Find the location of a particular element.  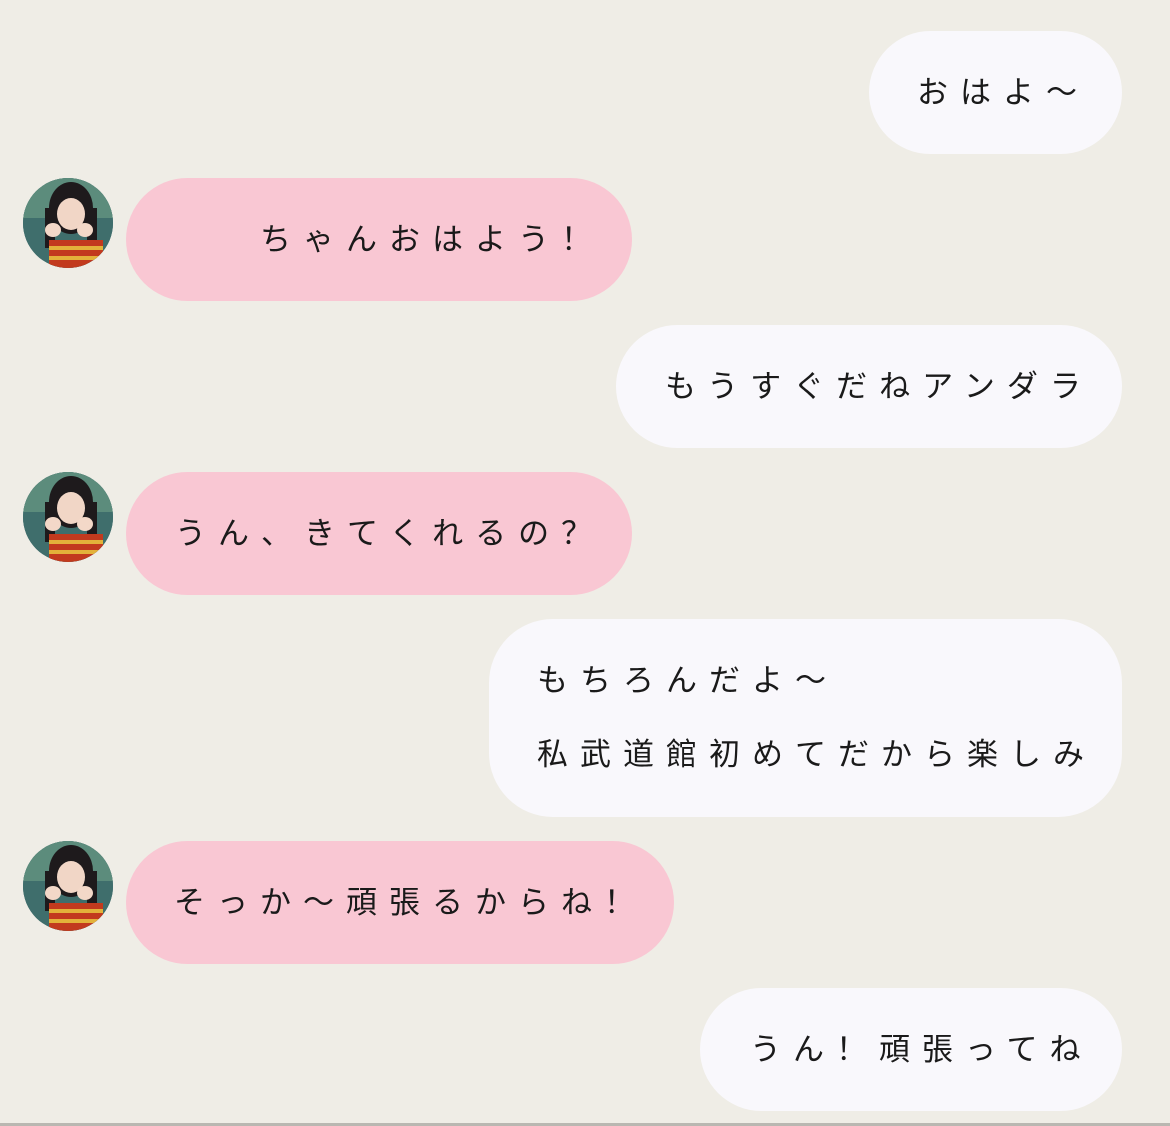

message-text: ちゃんおはよう！ is located at coordinates (432, 239).